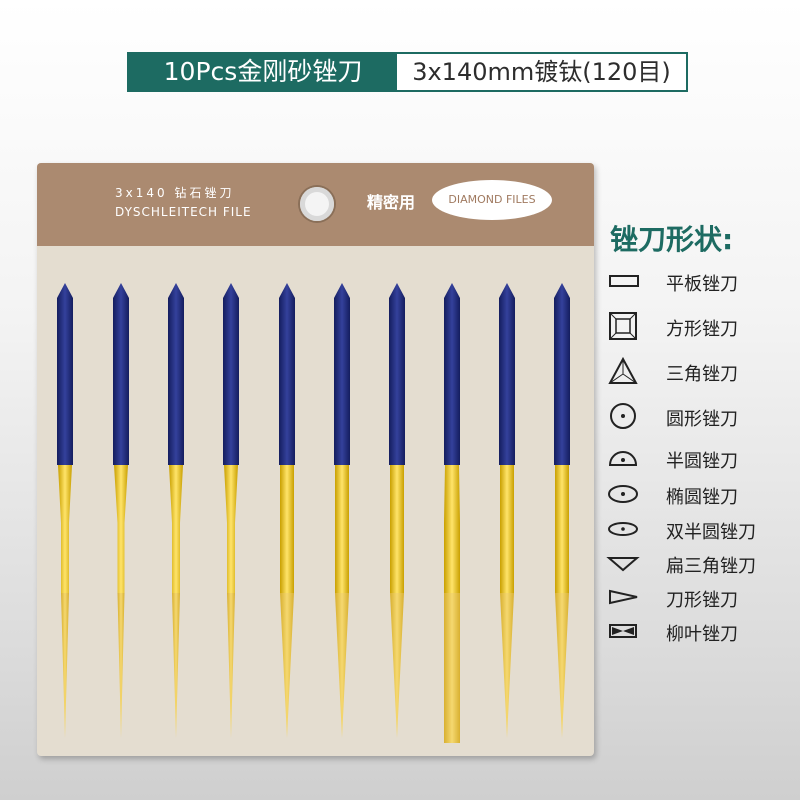 The height and width of the screenshot is (800, 800). Describe the element at coordinates (702, 497) in the screenshot. I see `legend-label: 椭圆锉刀` at that location.